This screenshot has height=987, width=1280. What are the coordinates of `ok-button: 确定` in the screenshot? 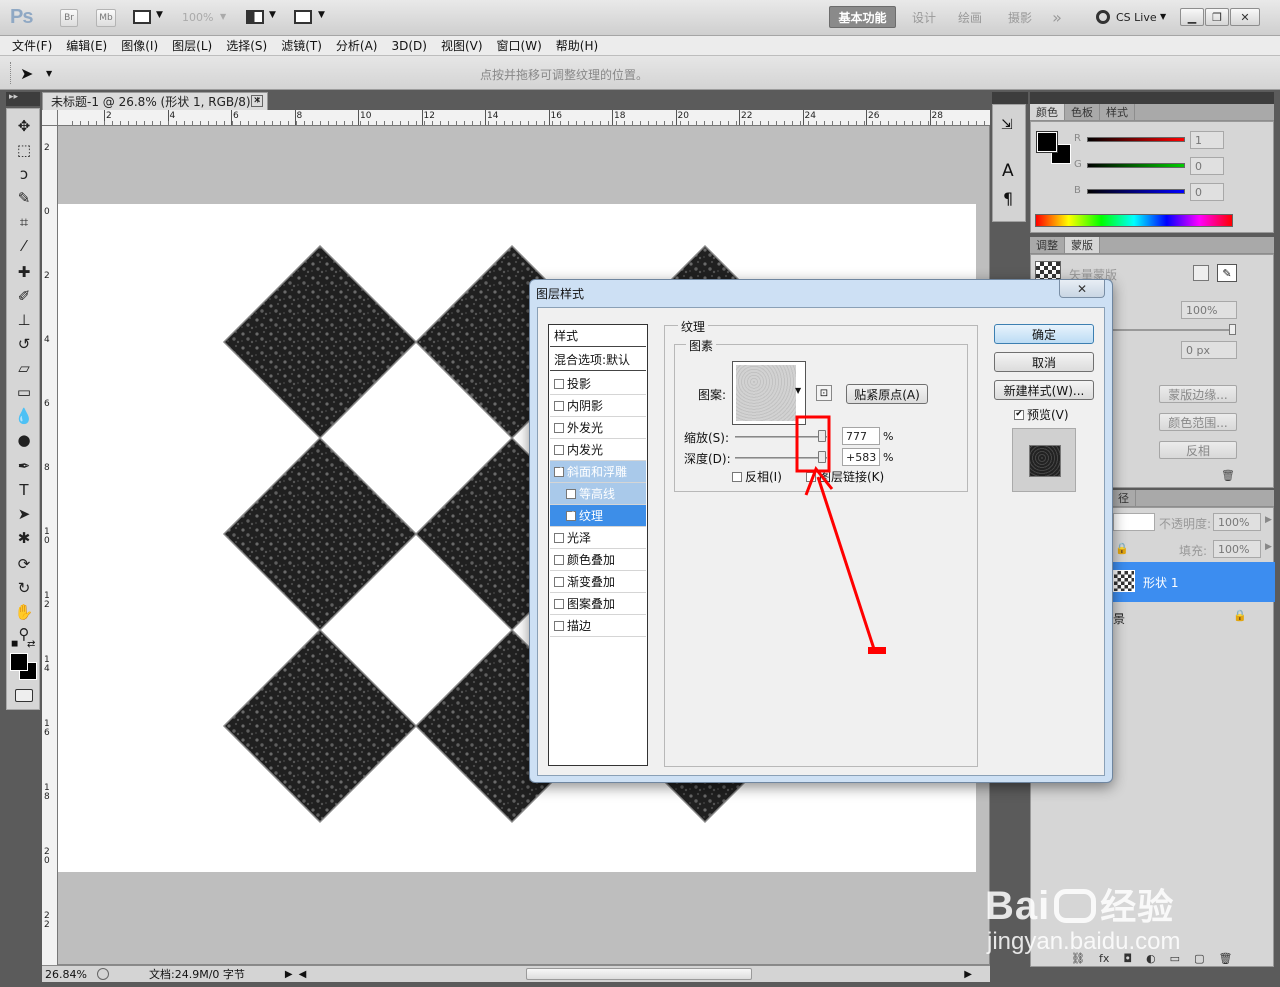 It's located at (1044, 334).